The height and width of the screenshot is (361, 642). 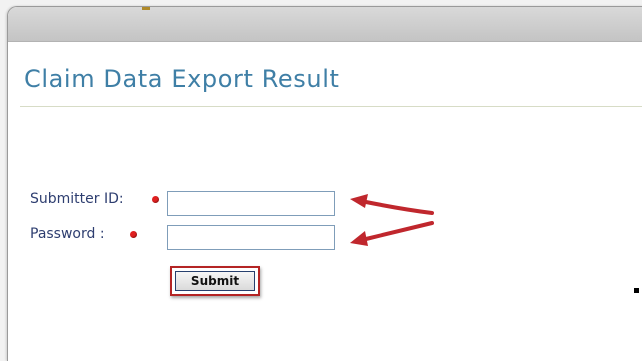 What do you see at coordinates (67, 234) in the screenshot?
I see `password-label: Password :` at bounding box center [67, 234].